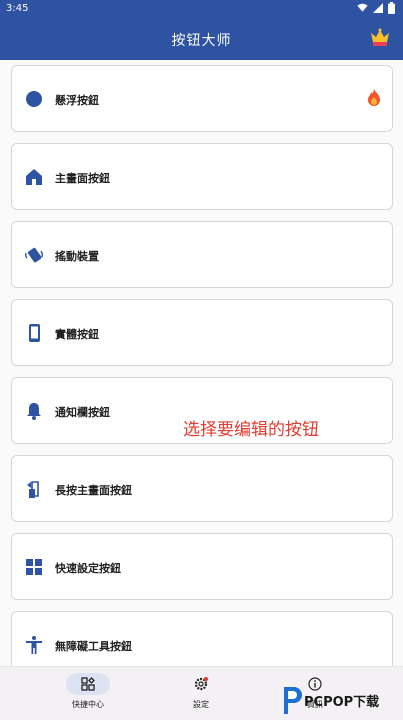 This screenshot has width=403, height=720. Describe the element at coordinates (34, 411) in the screenshot. I see `bell-icon` at that location.